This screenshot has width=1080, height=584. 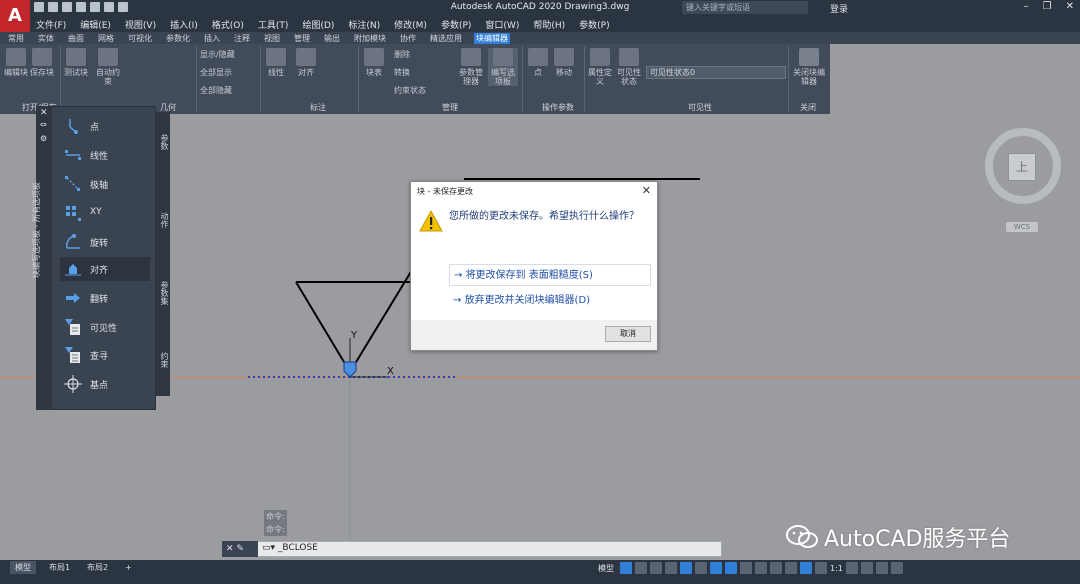 I want to click on palette-item-flip: 翻转, so click(x=105, y=298).